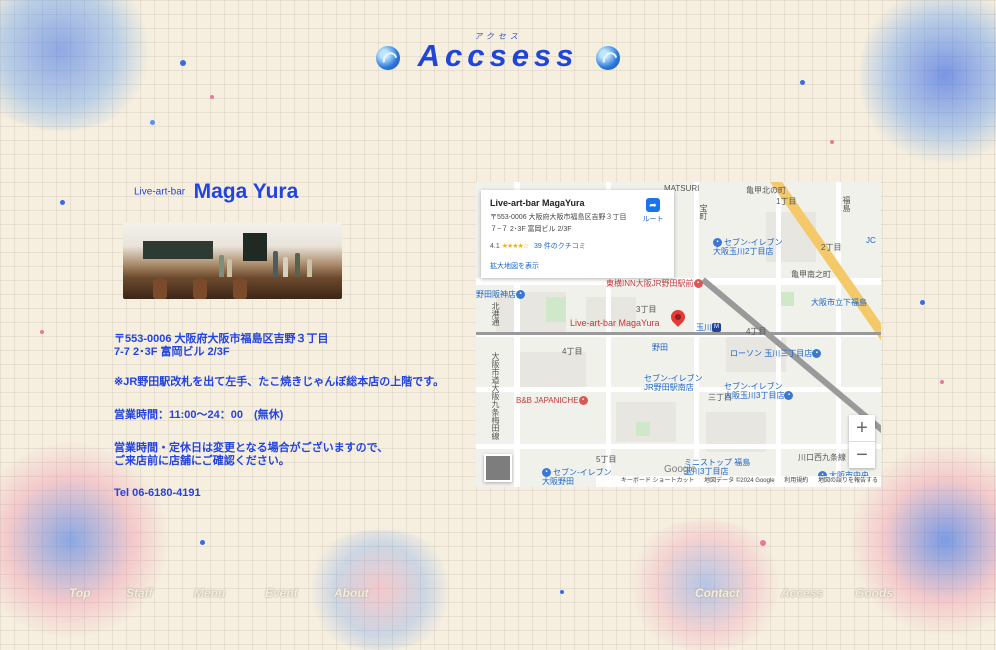 The image size is (996, 650). Describe the element at coordinates (748, 247) in the screenshot. I see `poi-seven-eleven: ▪ セブン-イレブン 大阪玉川2丁目店` at that location.